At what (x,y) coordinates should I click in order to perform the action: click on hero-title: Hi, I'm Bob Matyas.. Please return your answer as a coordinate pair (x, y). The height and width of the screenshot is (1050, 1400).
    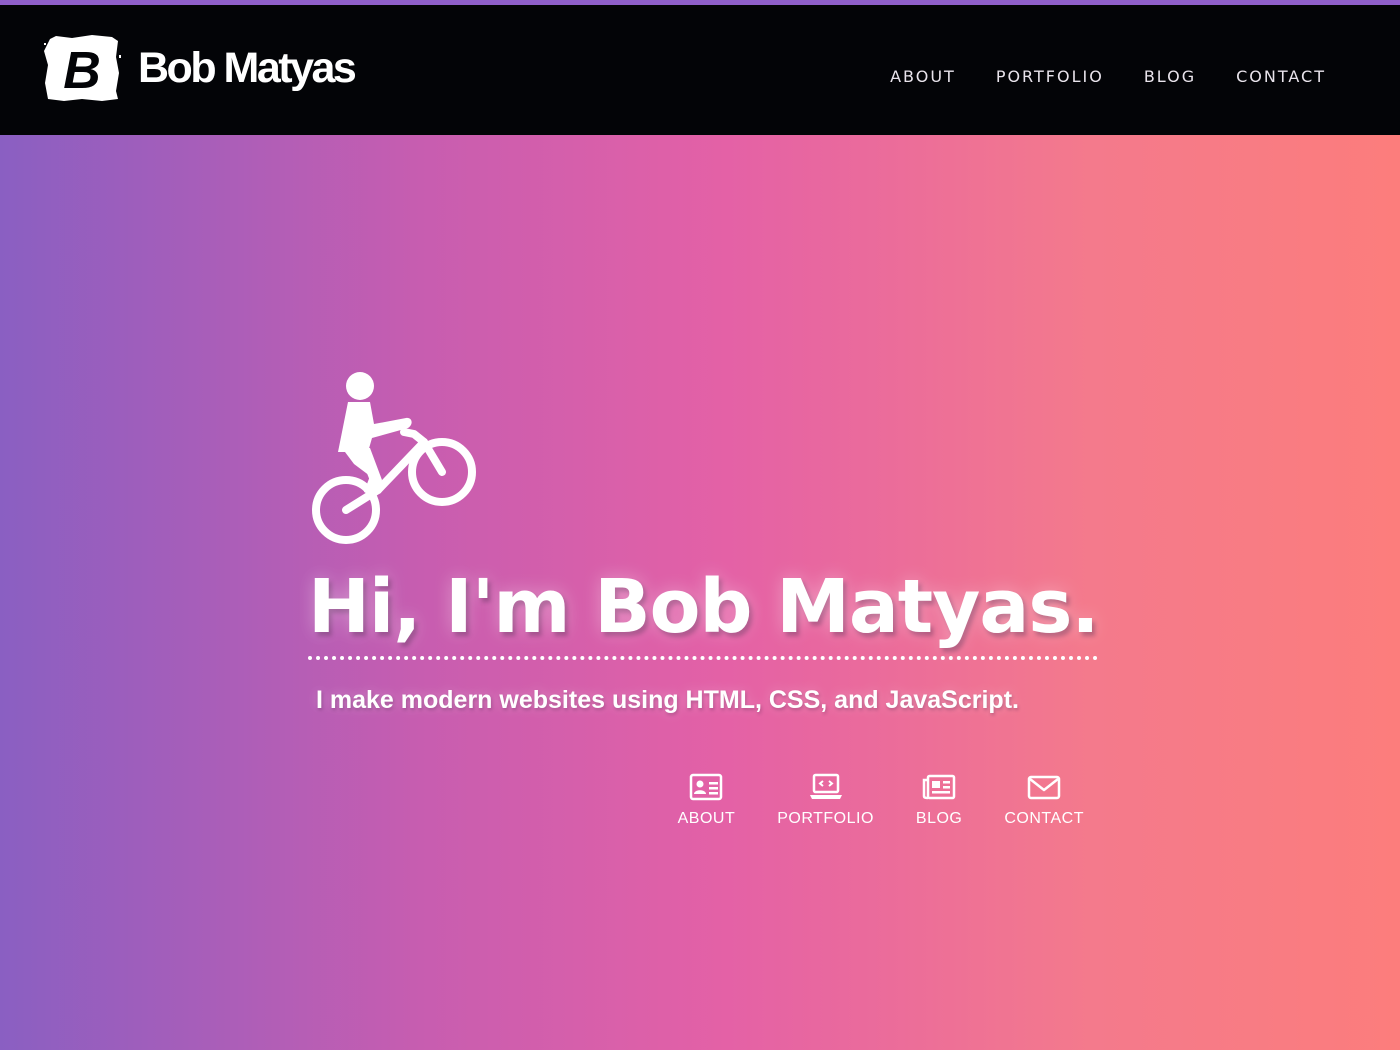
    Looking at the image, I should click on (703, 612).